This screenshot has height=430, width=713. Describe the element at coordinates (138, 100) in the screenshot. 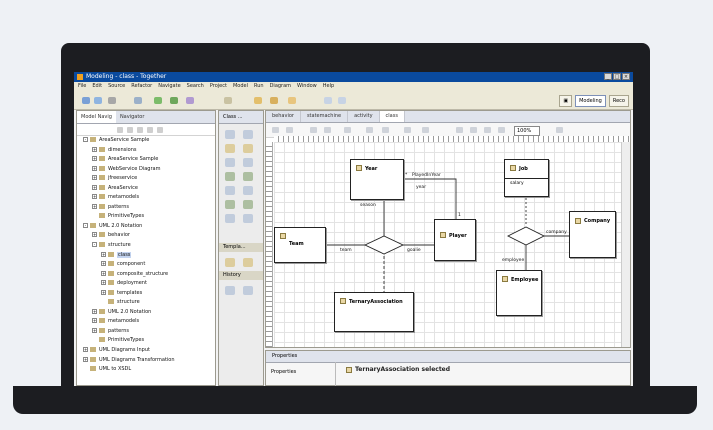

I see `build-icon` at that location.